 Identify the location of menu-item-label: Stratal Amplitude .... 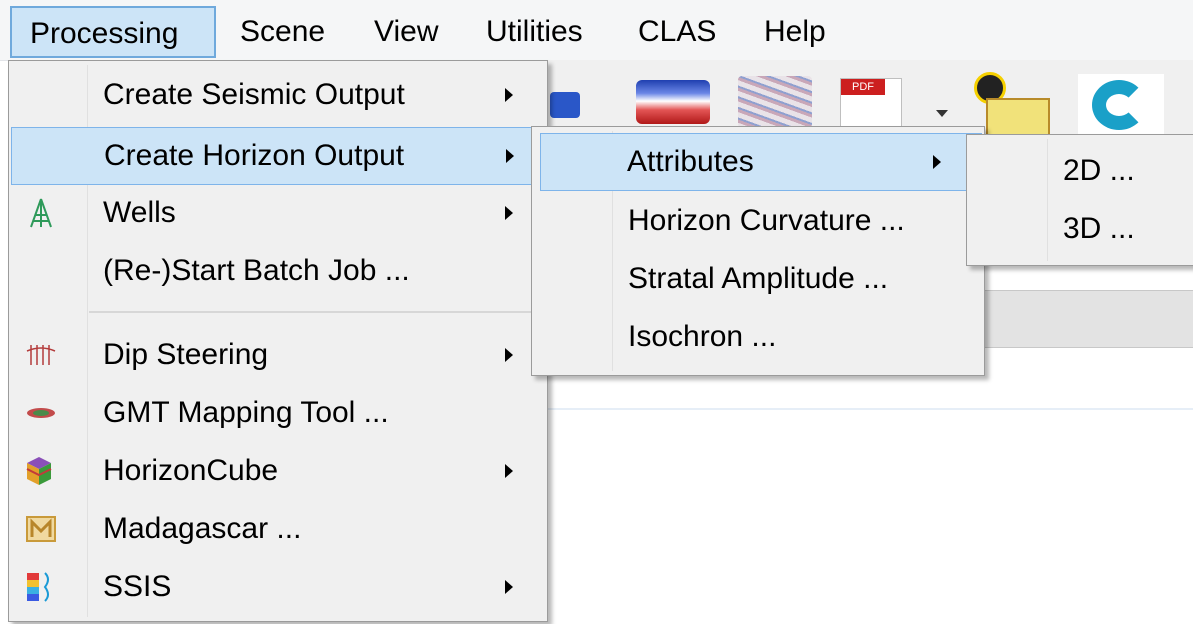
(758, 278).